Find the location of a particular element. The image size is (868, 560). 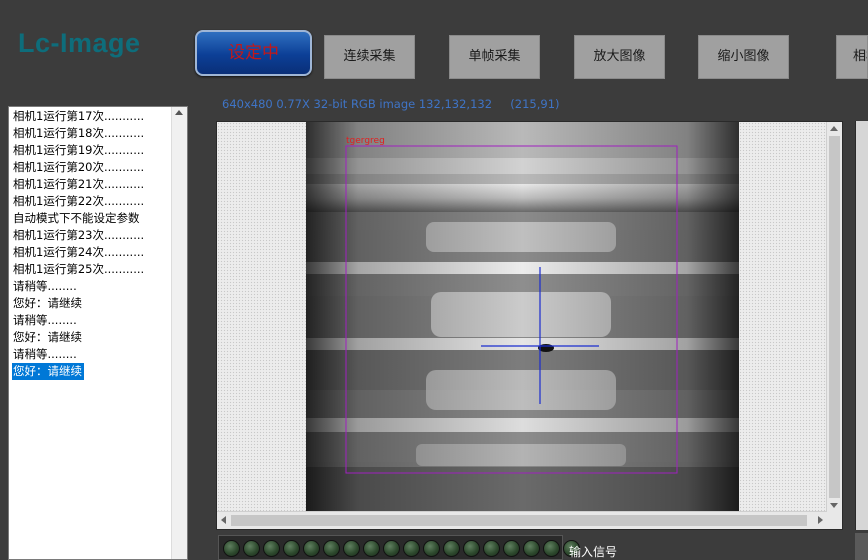

viewer-horizontal-scrollbar is located at coordinates (522, 520).